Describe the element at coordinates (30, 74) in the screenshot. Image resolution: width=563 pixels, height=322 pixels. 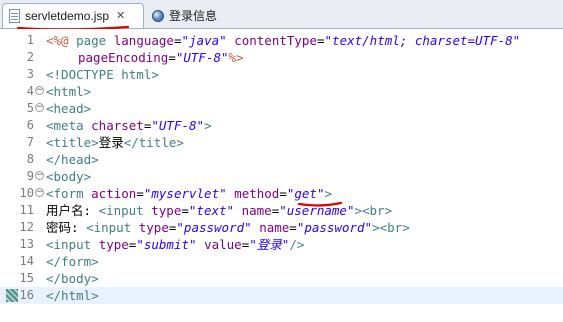
I see `line-number: 3` at that location.